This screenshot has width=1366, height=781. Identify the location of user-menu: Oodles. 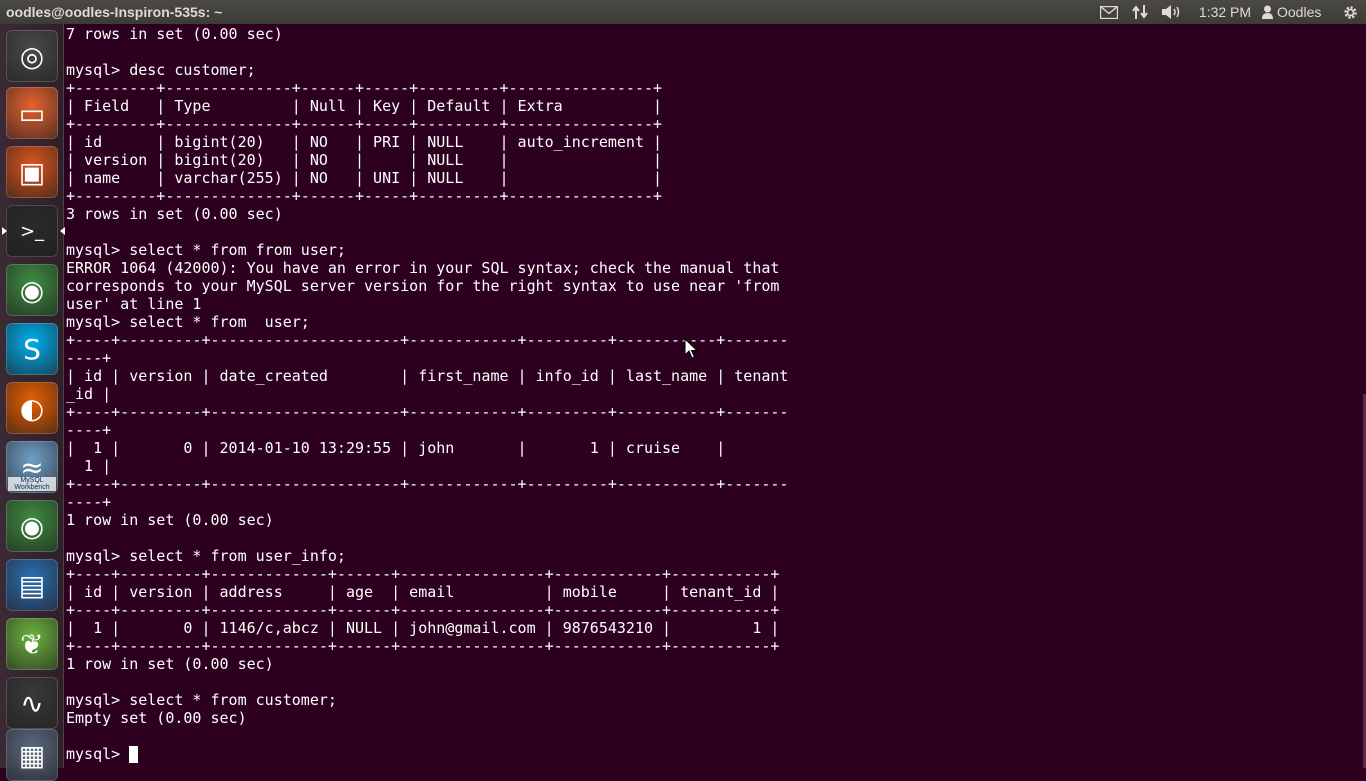
(1297, 12).